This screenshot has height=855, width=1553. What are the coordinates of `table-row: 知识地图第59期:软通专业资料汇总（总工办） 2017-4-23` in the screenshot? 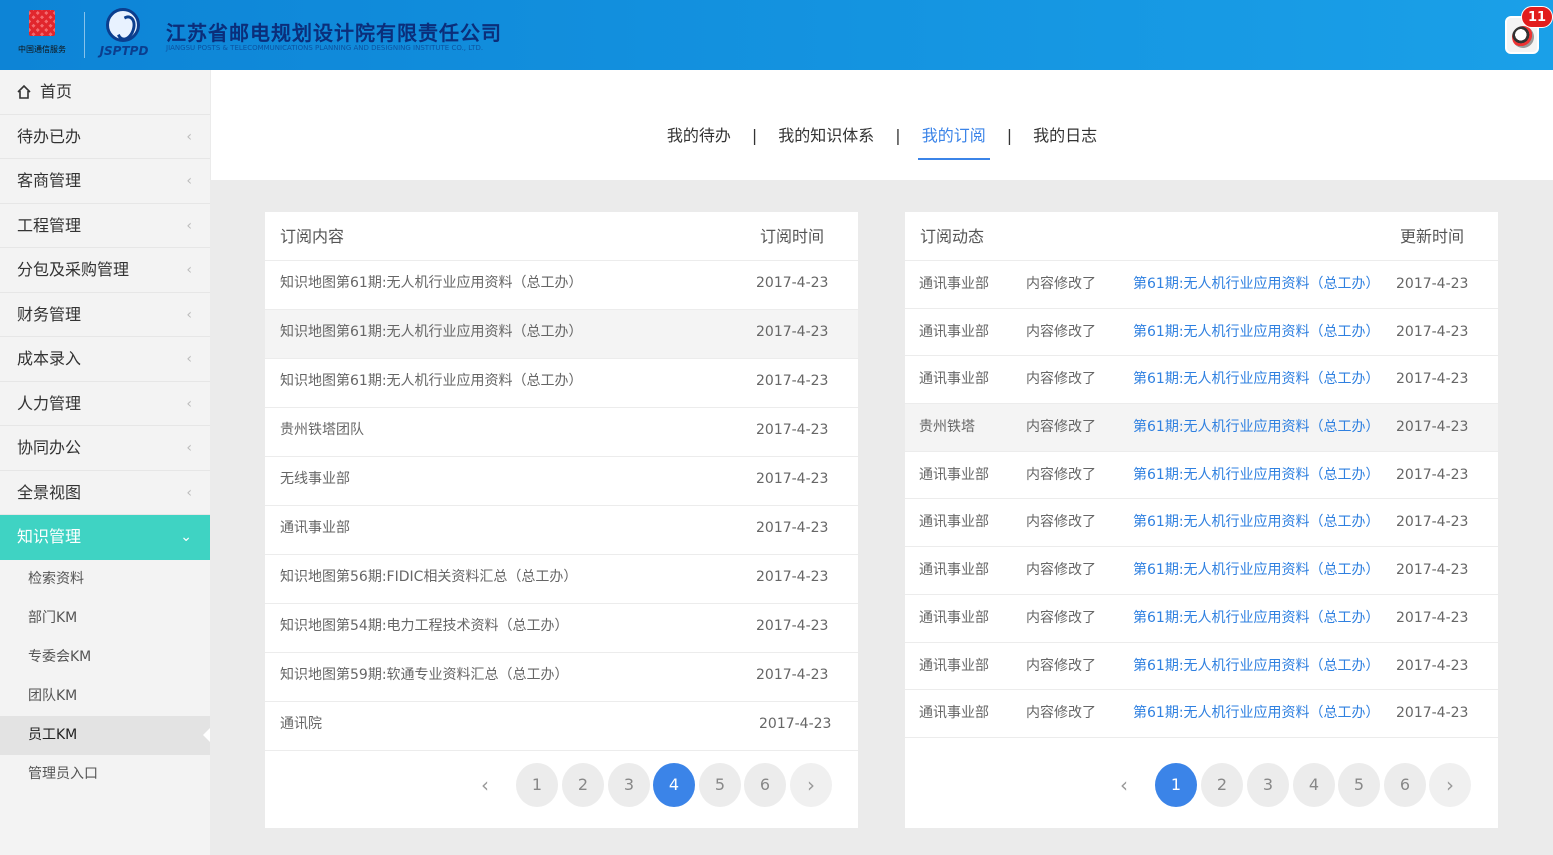 It's located at (561, 677).